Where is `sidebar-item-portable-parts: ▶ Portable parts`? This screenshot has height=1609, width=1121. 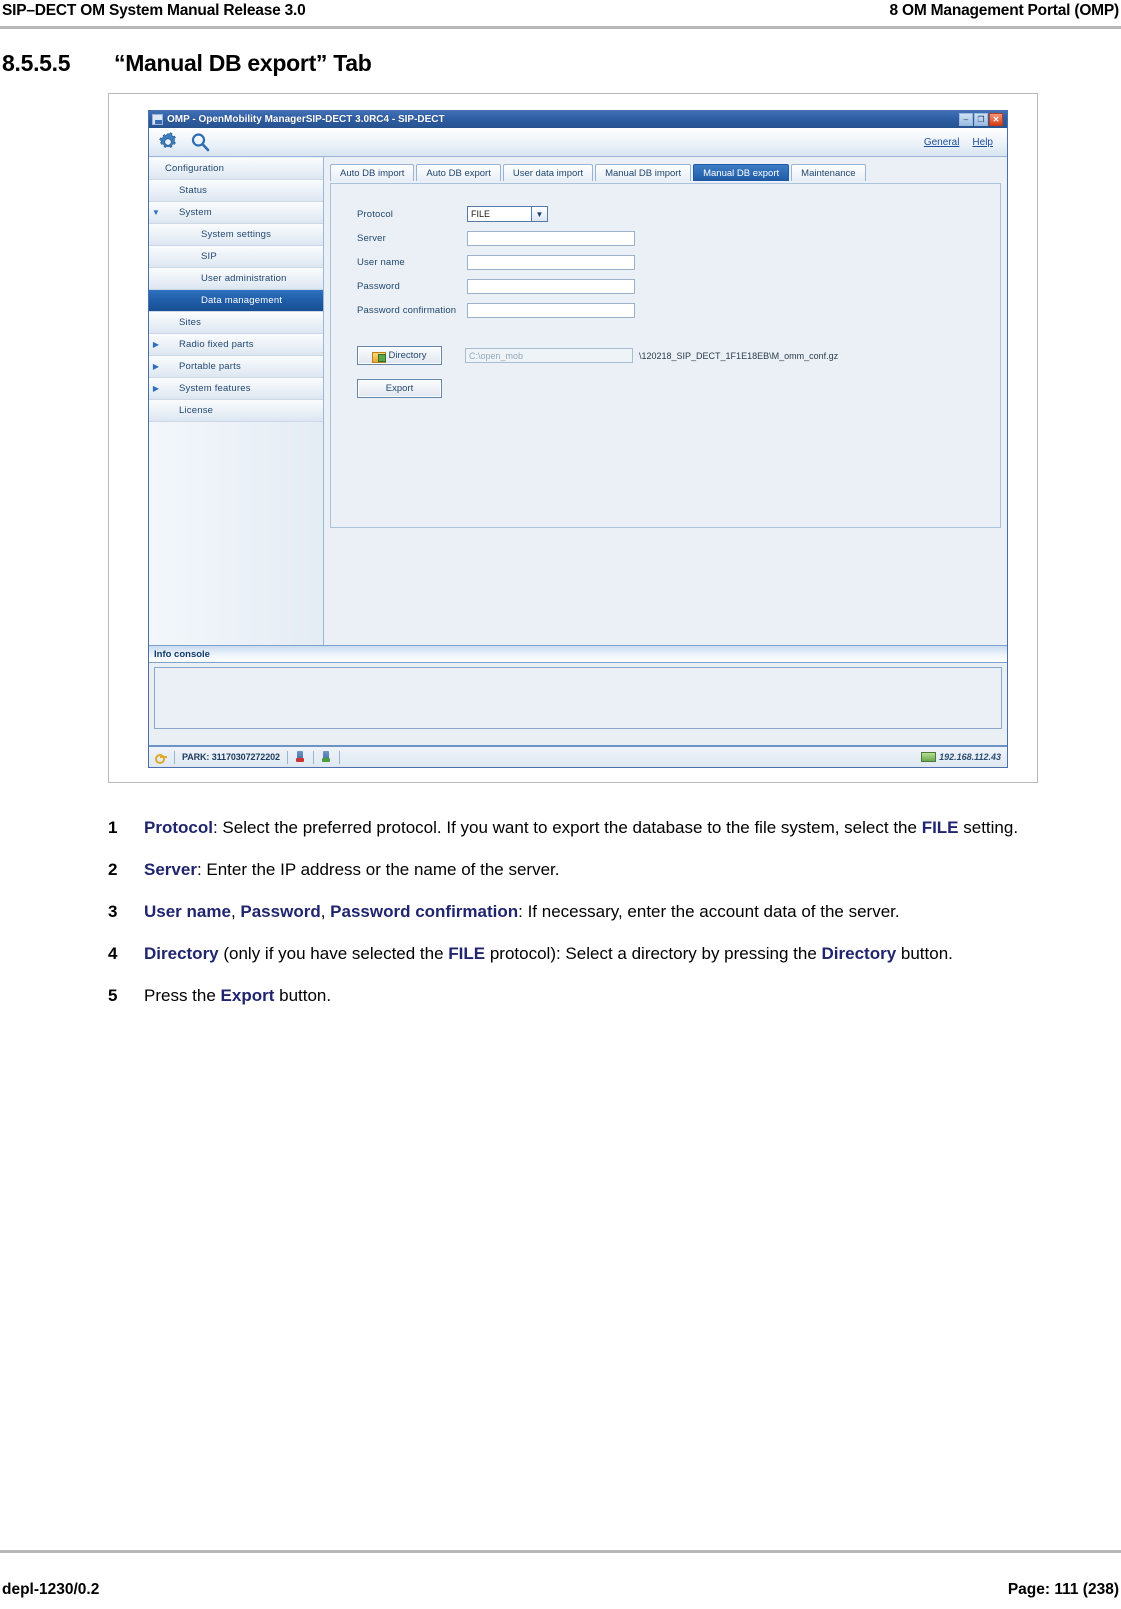
sidebar-item-portable-parts: ▶ Portable parts is located at coordinates (236, 367).